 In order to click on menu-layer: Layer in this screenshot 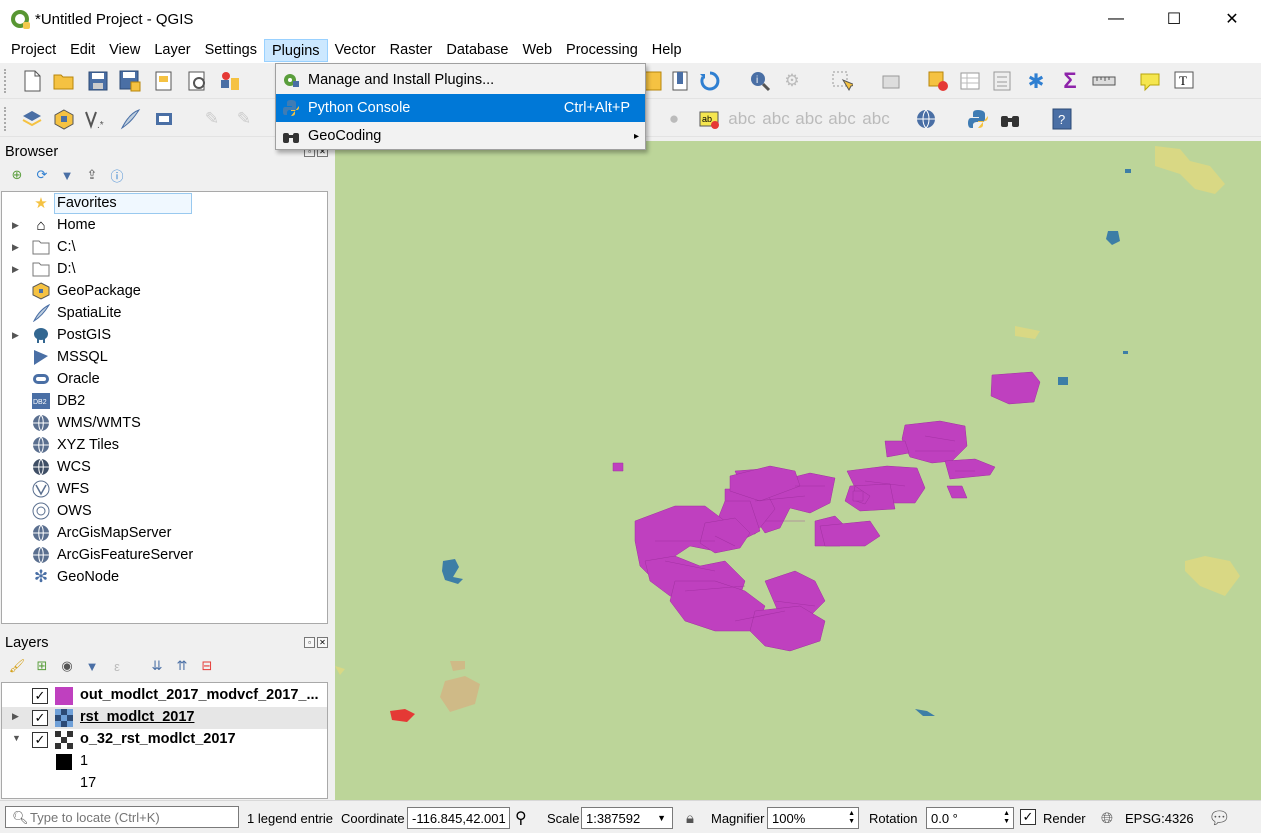, I will do `click(172, 50)`.